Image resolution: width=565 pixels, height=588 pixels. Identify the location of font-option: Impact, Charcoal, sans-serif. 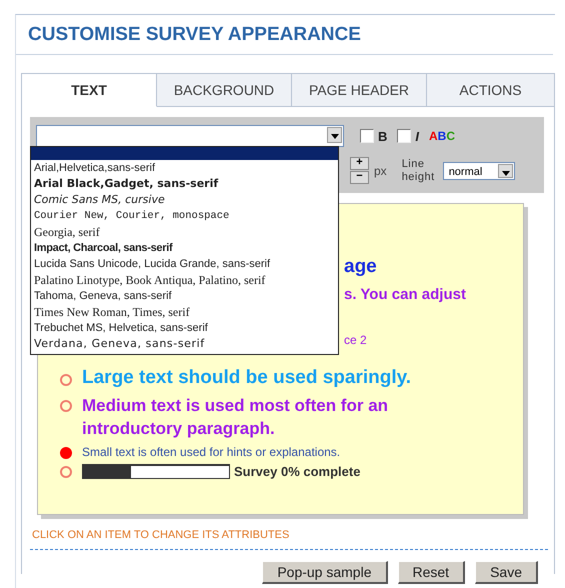
(184, 248).